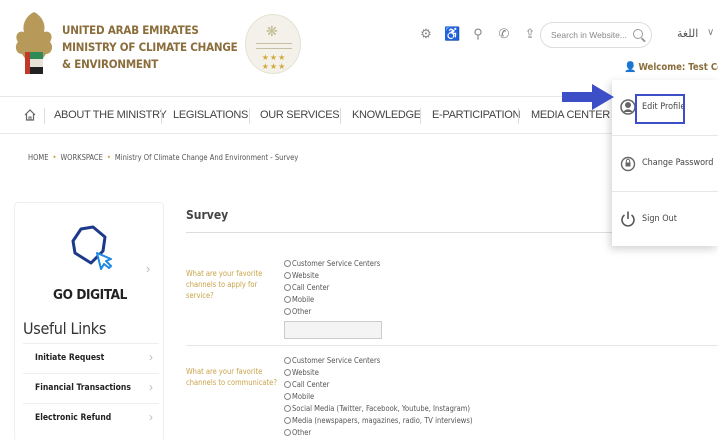  What do you see at coordinates (386, 115) in the screenshot?
I see `nav-item-knowledge: KNOWLEDGE` at bounding box center [386, 115].